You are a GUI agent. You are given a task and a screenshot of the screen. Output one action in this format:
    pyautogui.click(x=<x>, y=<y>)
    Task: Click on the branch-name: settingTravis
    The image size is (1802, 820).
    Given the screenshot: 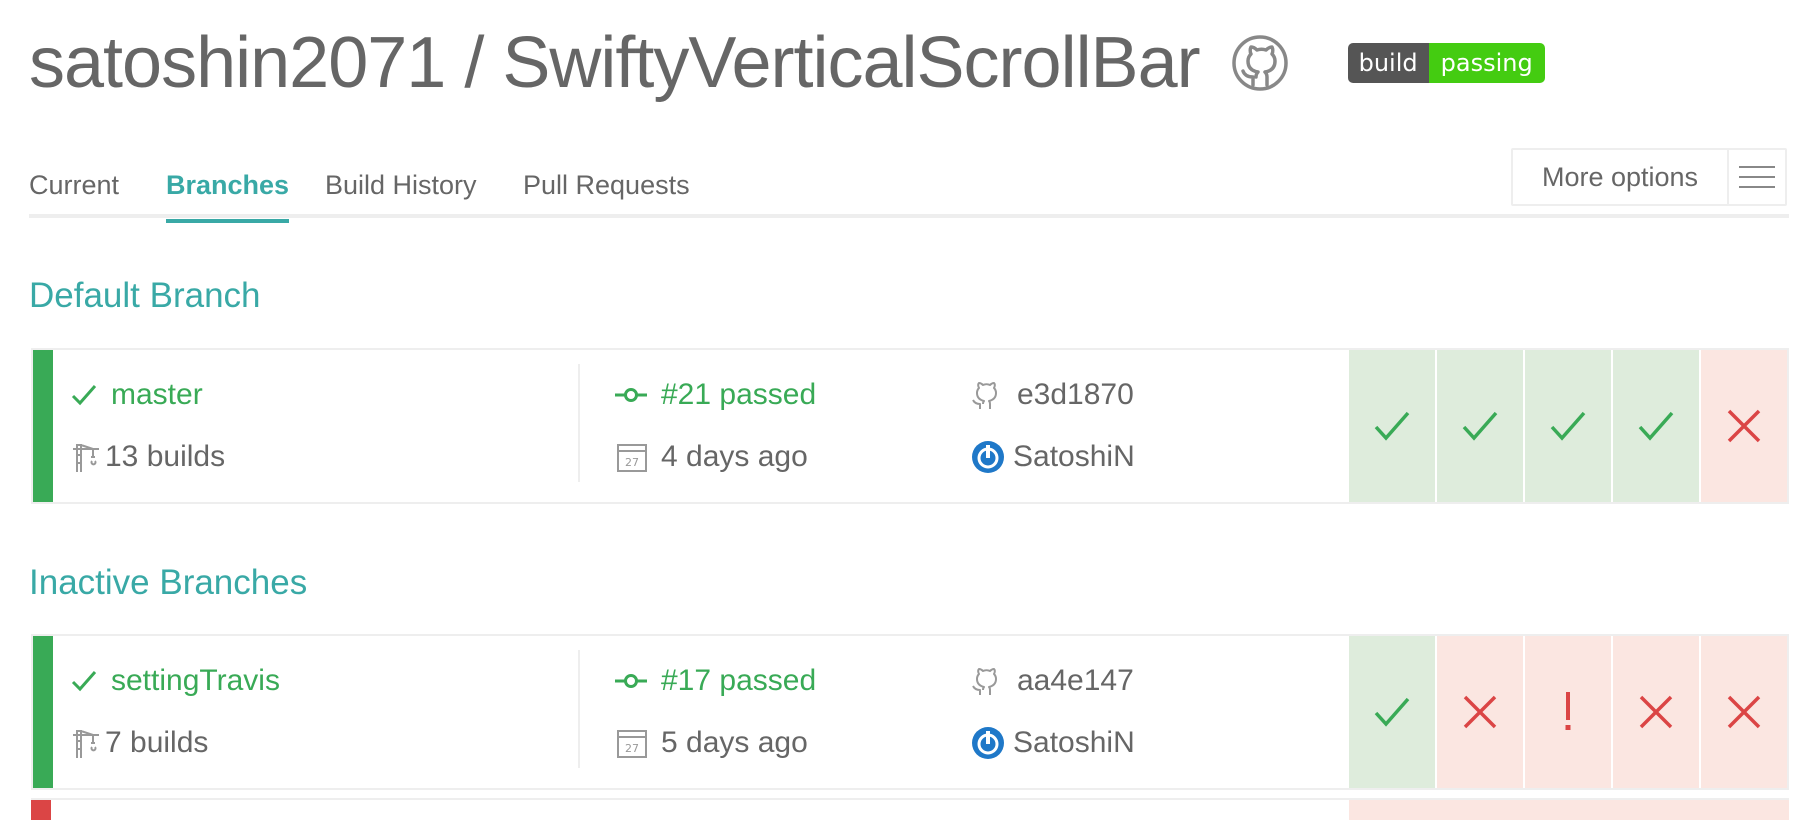 What is the action you would take?
    pyautogui.click(x=195, y=681)
    